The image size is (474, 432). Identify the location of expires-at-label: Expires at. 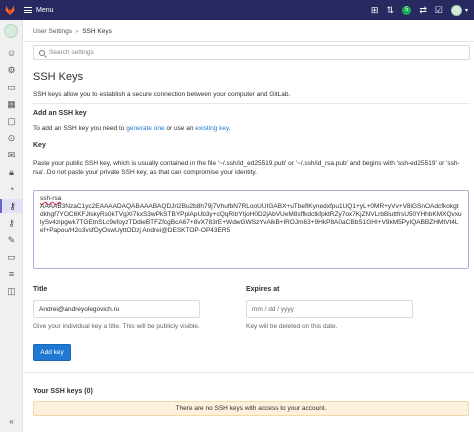
(263, 289).